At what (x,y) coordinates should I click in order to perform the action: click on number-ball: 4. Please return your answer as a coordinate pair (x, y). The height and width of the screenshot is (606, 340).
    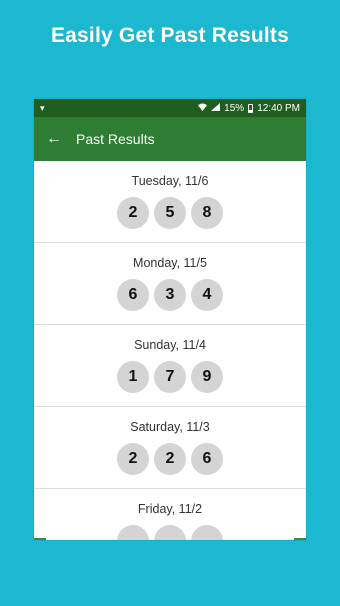
    Looking at the image, I should click on (207, 295).